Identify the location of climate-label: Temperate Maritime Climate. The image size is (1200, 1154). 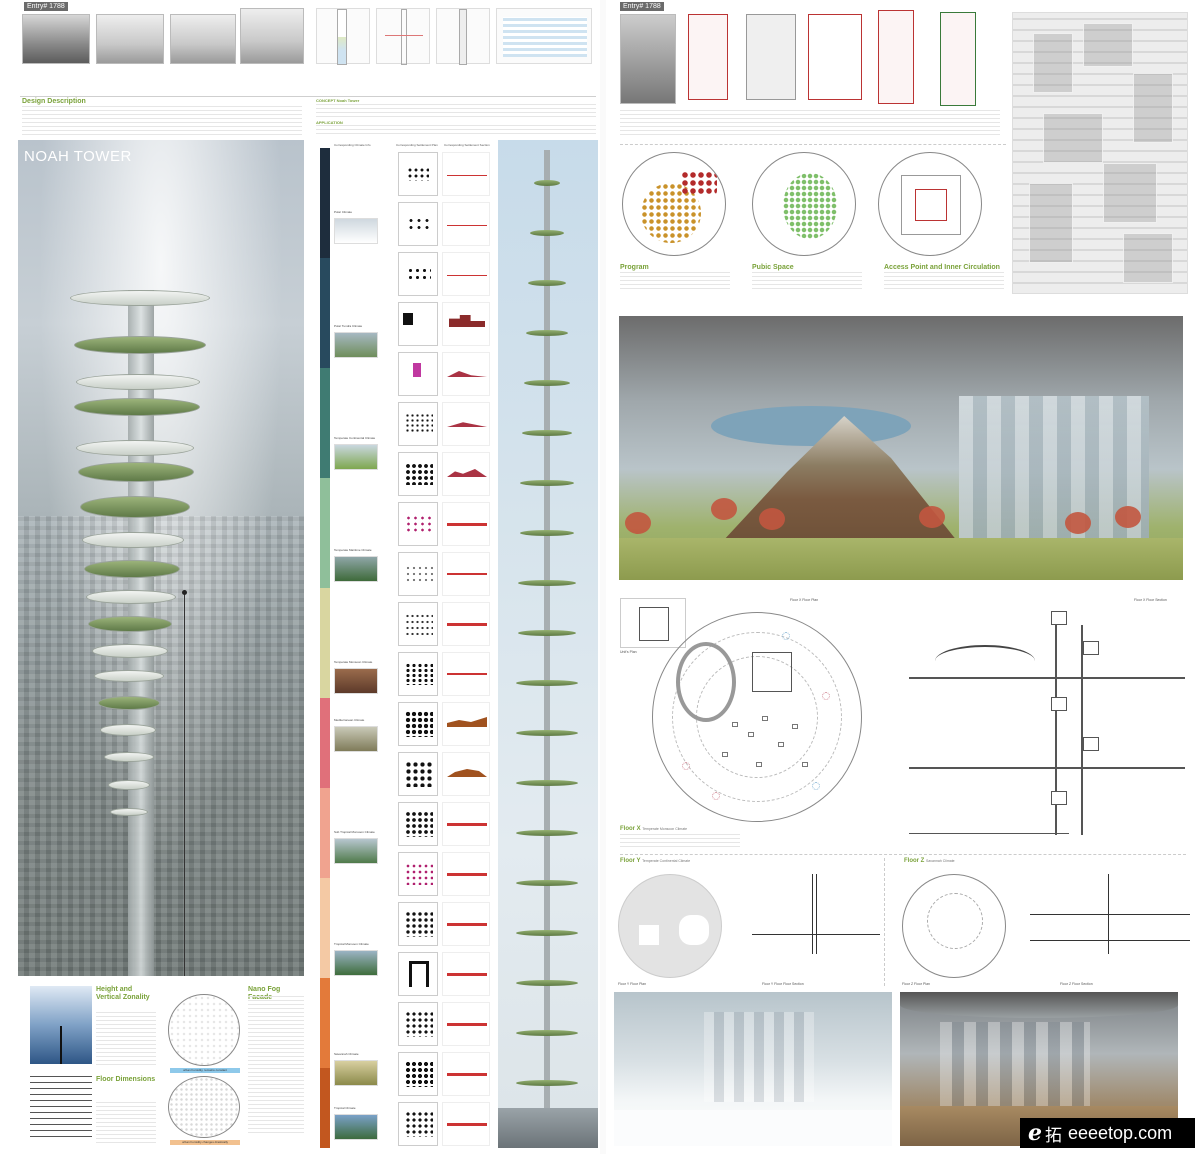
(353, 550).